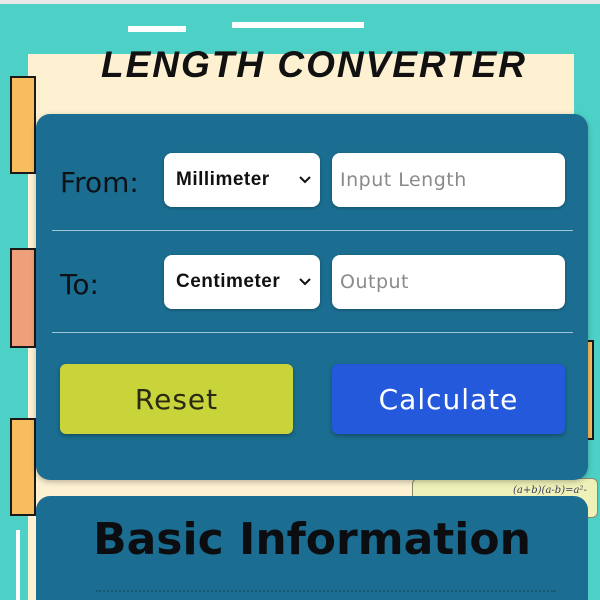  Describe the element at coordinates (448, 180) in the screenshot. I see `input-length-field` at that location.